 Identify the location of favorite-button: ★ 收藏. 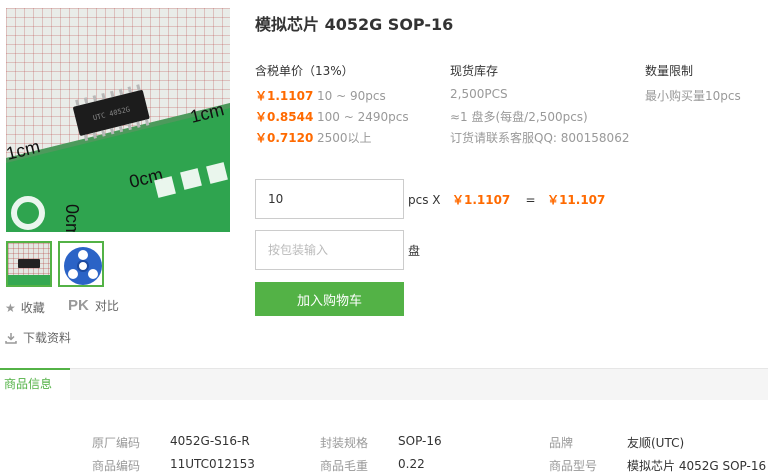
(25, 307).